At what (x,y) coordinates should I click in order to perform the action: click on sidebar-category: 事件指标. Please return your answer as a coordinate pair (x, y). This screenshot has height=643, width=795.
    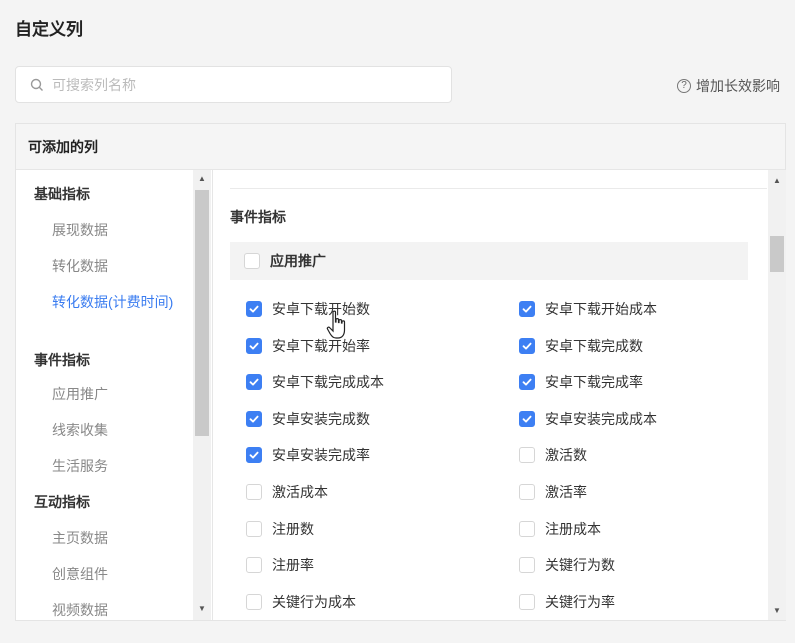
    Looking at the image, I should click on (62, 360).